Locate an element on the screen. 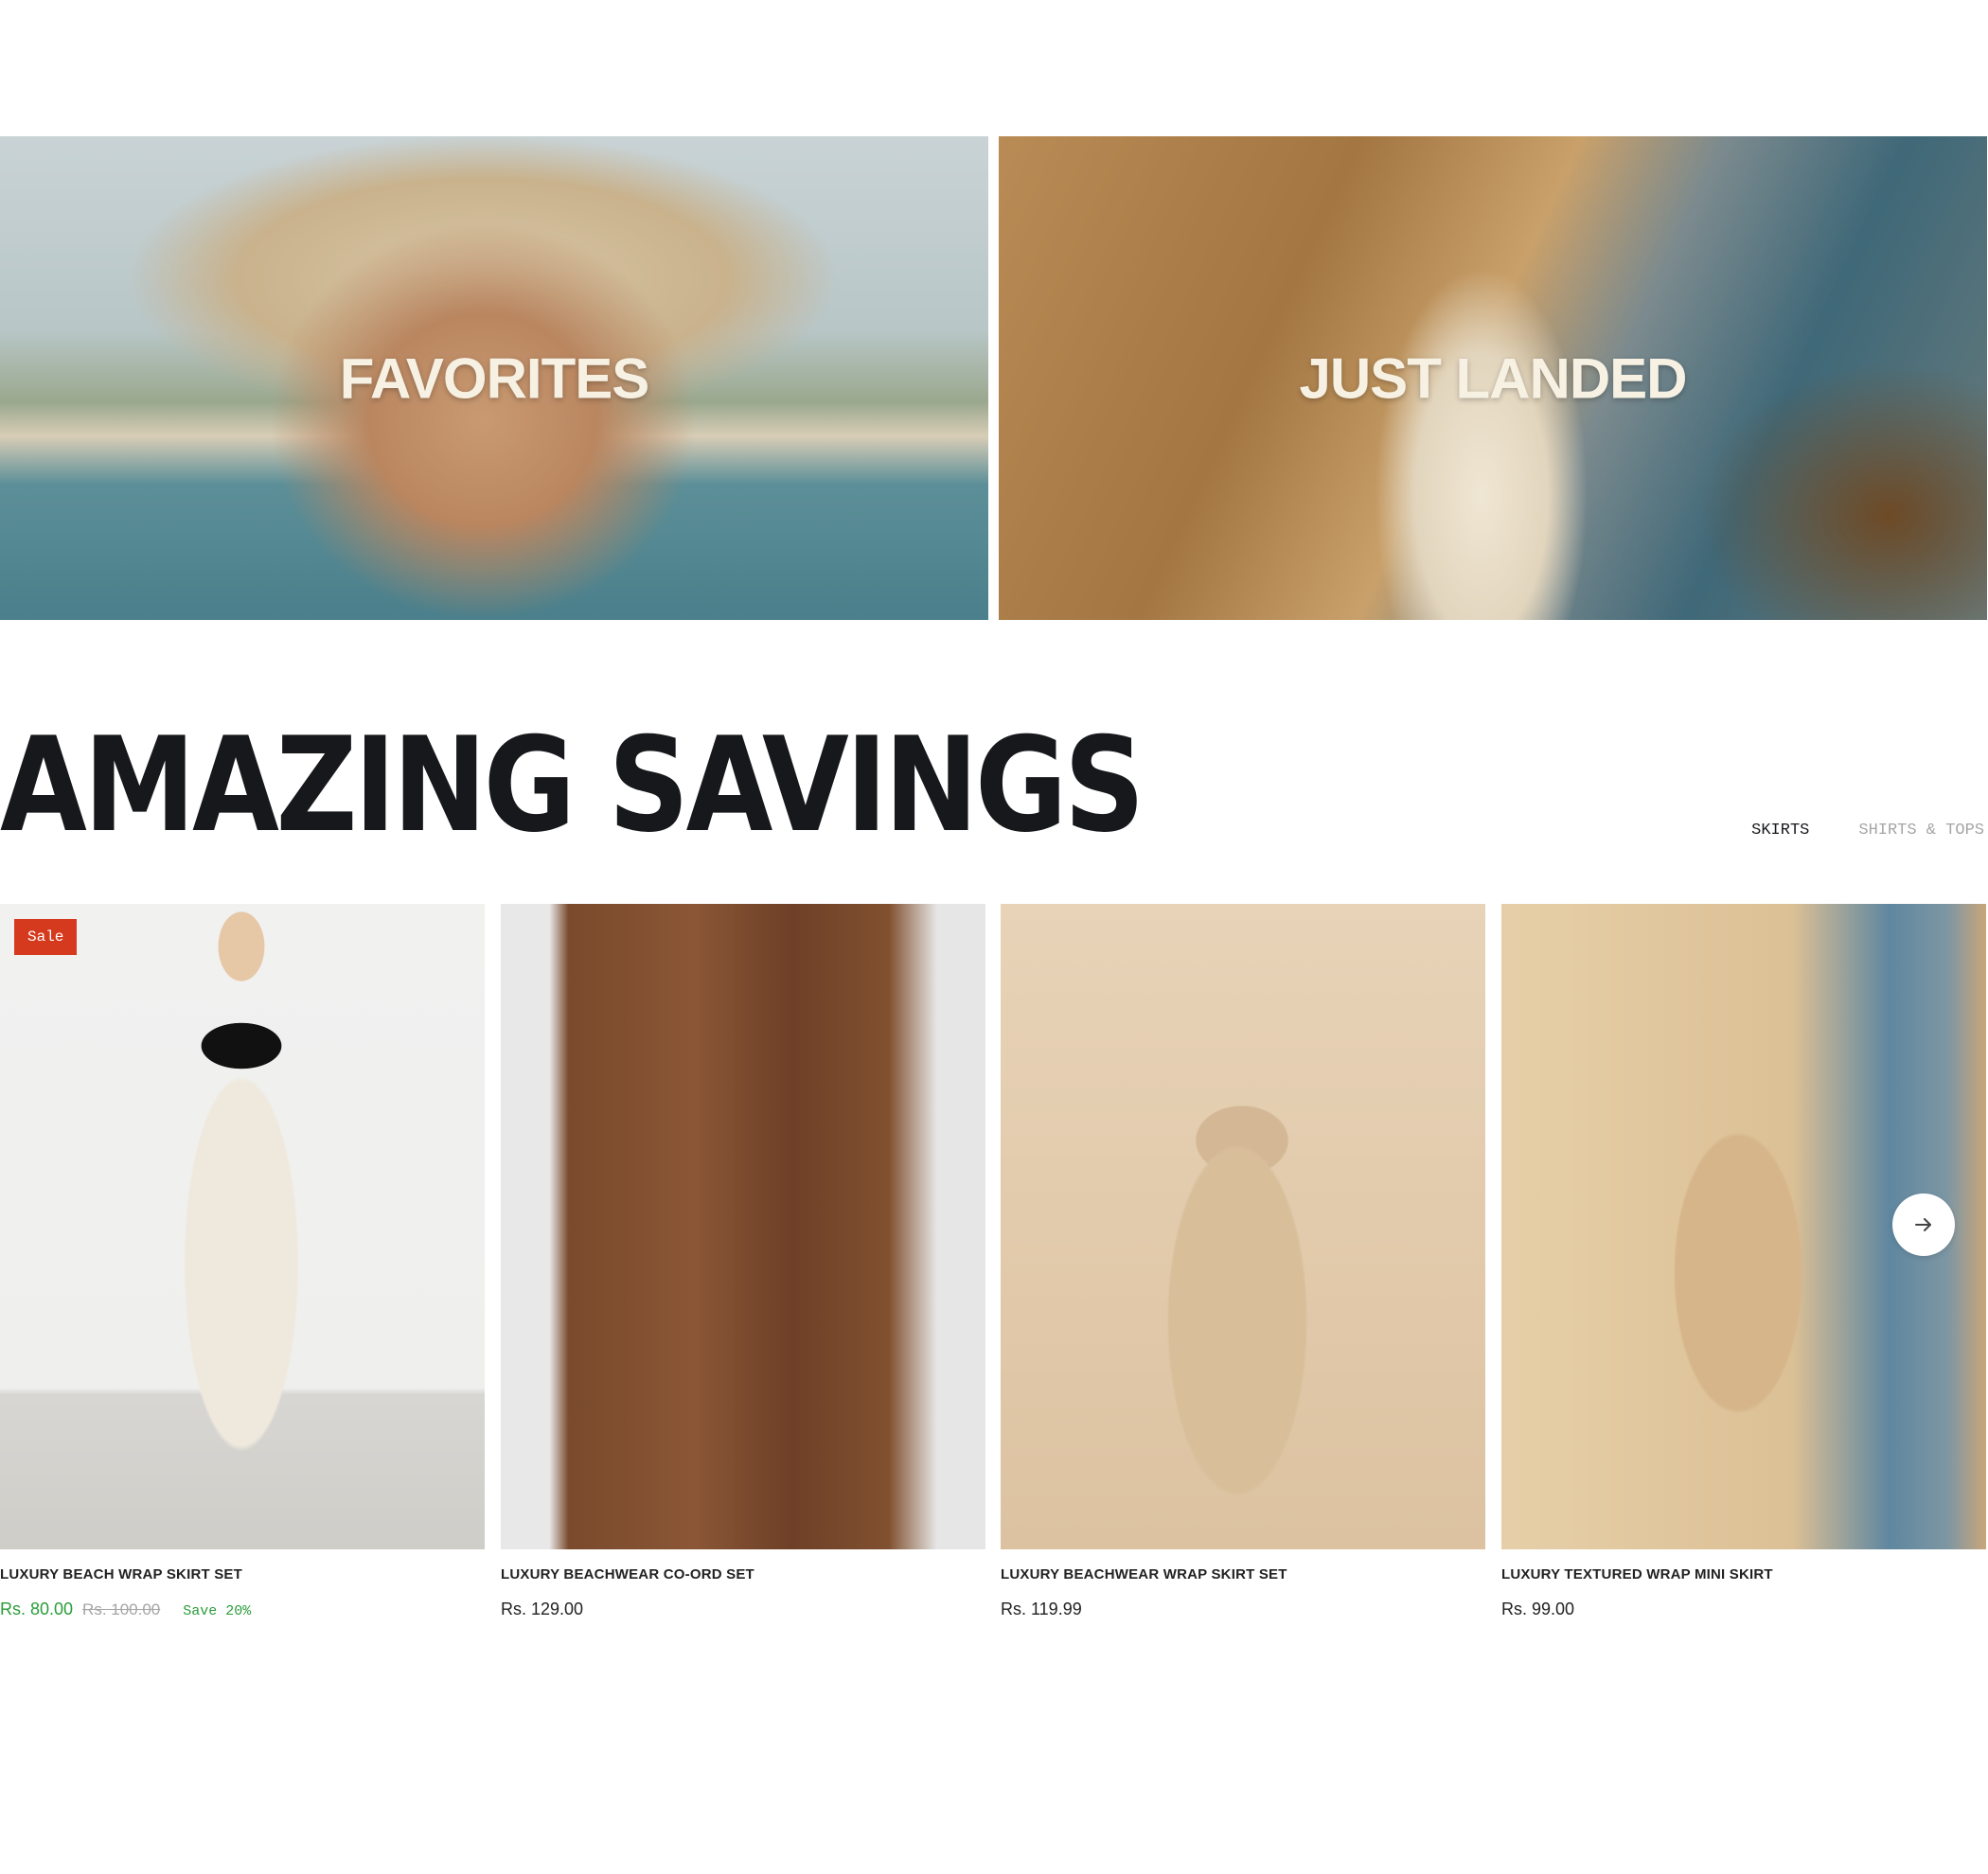 The width and height of the screenshot is (1988, 1874). collection-tabs: SKIRTS SHIRTS & TOPS is located at coordinates (1867, 831).